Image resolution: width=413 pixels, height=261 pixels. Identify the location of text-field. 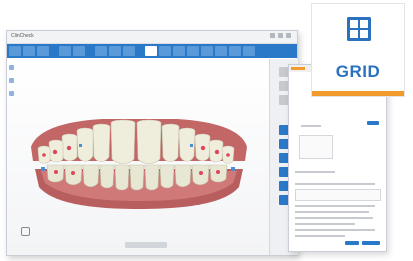
(338, 195).